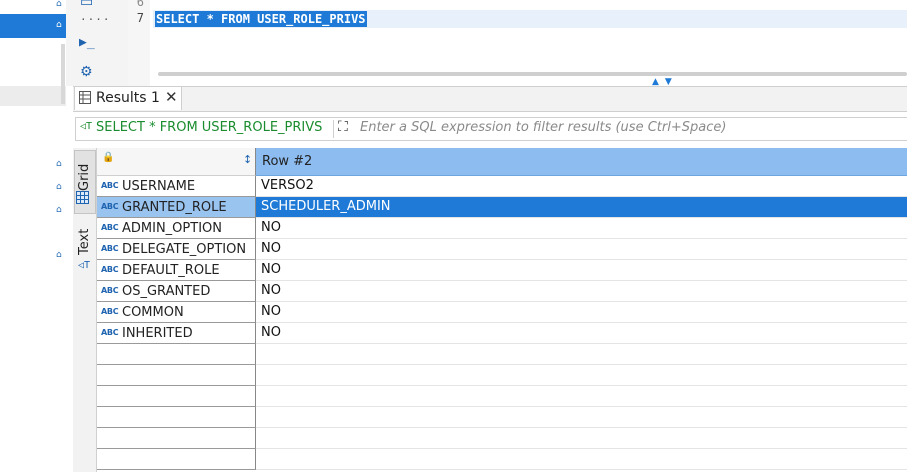  What do you see at coordinates (287, 185) in the screenshot?
I see `attribute-value: VERSO2` at bounding box center [287, 185].